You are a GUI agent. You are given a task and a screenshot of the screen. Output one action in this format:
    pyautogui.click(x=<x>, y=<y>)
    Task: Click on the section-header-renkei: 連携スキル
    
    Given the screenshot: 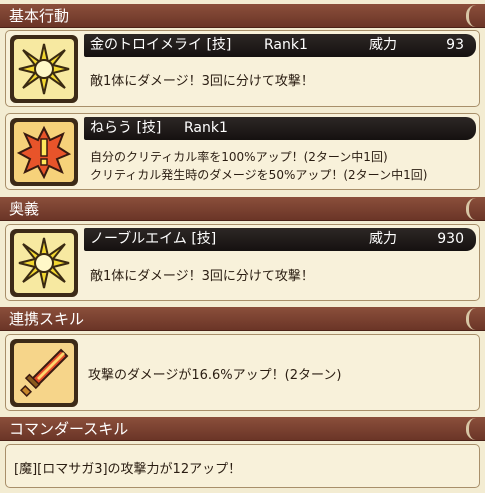 What is the action you would take?
    pyautogui.click(x=242, y=319)
    